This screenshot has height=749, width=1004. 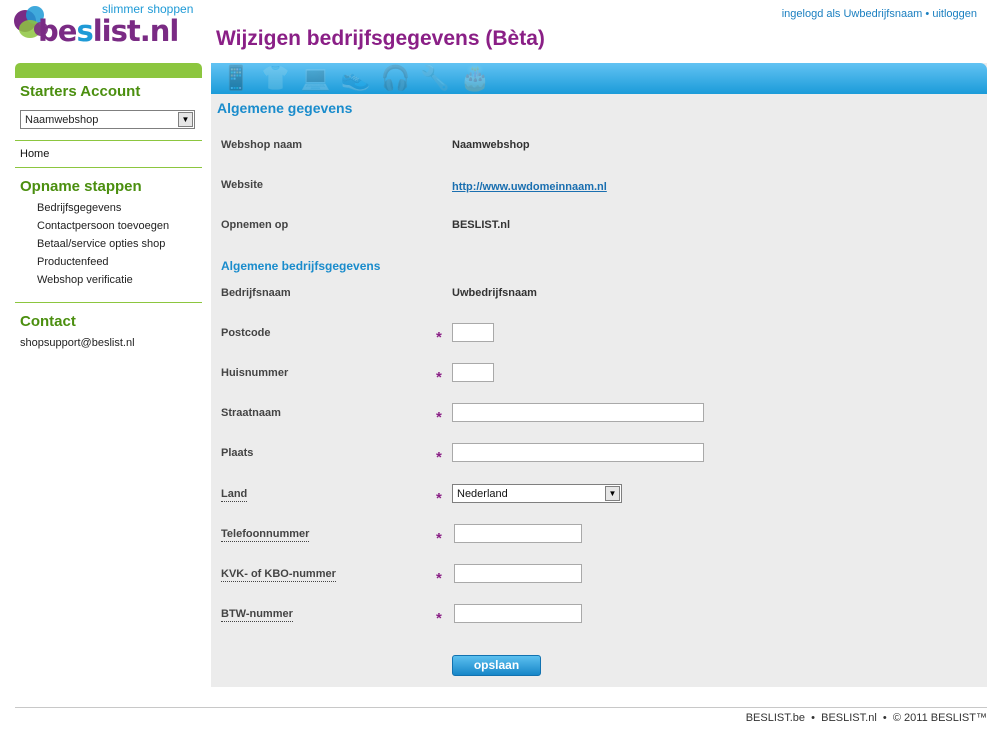 What do you see at coordinates (278, 575) in the screenshot?
I see `kvk-label: KVK- of KBO-nummer` at bounding box center [278, 575].